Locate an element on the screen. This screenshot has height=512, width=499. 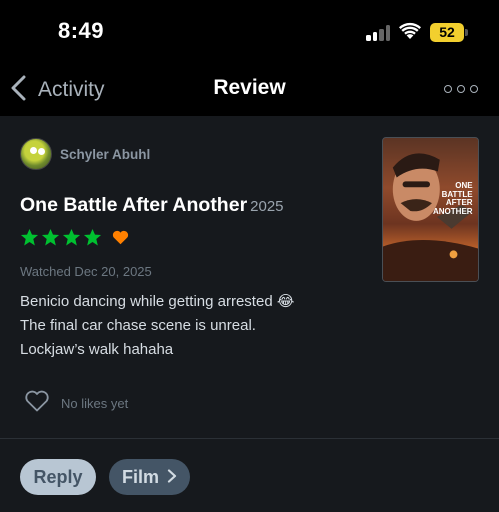
like-heart-icon is located at coordinates (37, 403).